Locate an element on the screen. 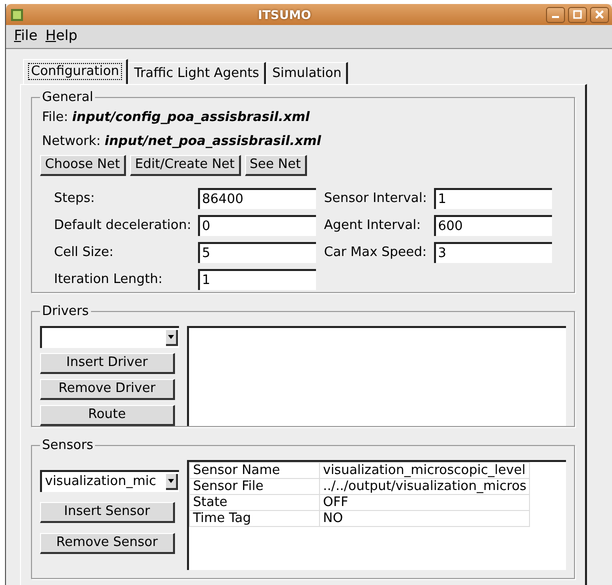 Image resolution: width=612 pixels, height=585 pixels. field-label: Default deceleration: is located at coordinates (123, 225).